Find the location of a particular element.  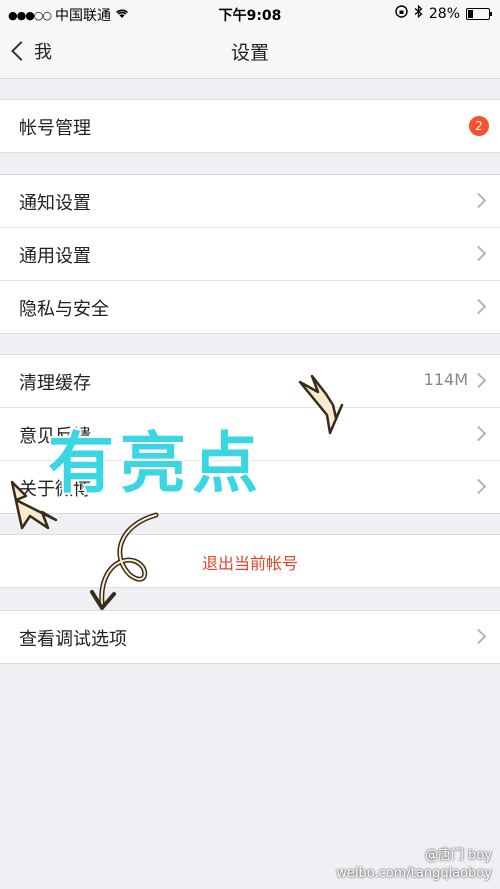

arrow-head-icon is located at coordinates (103, 600).